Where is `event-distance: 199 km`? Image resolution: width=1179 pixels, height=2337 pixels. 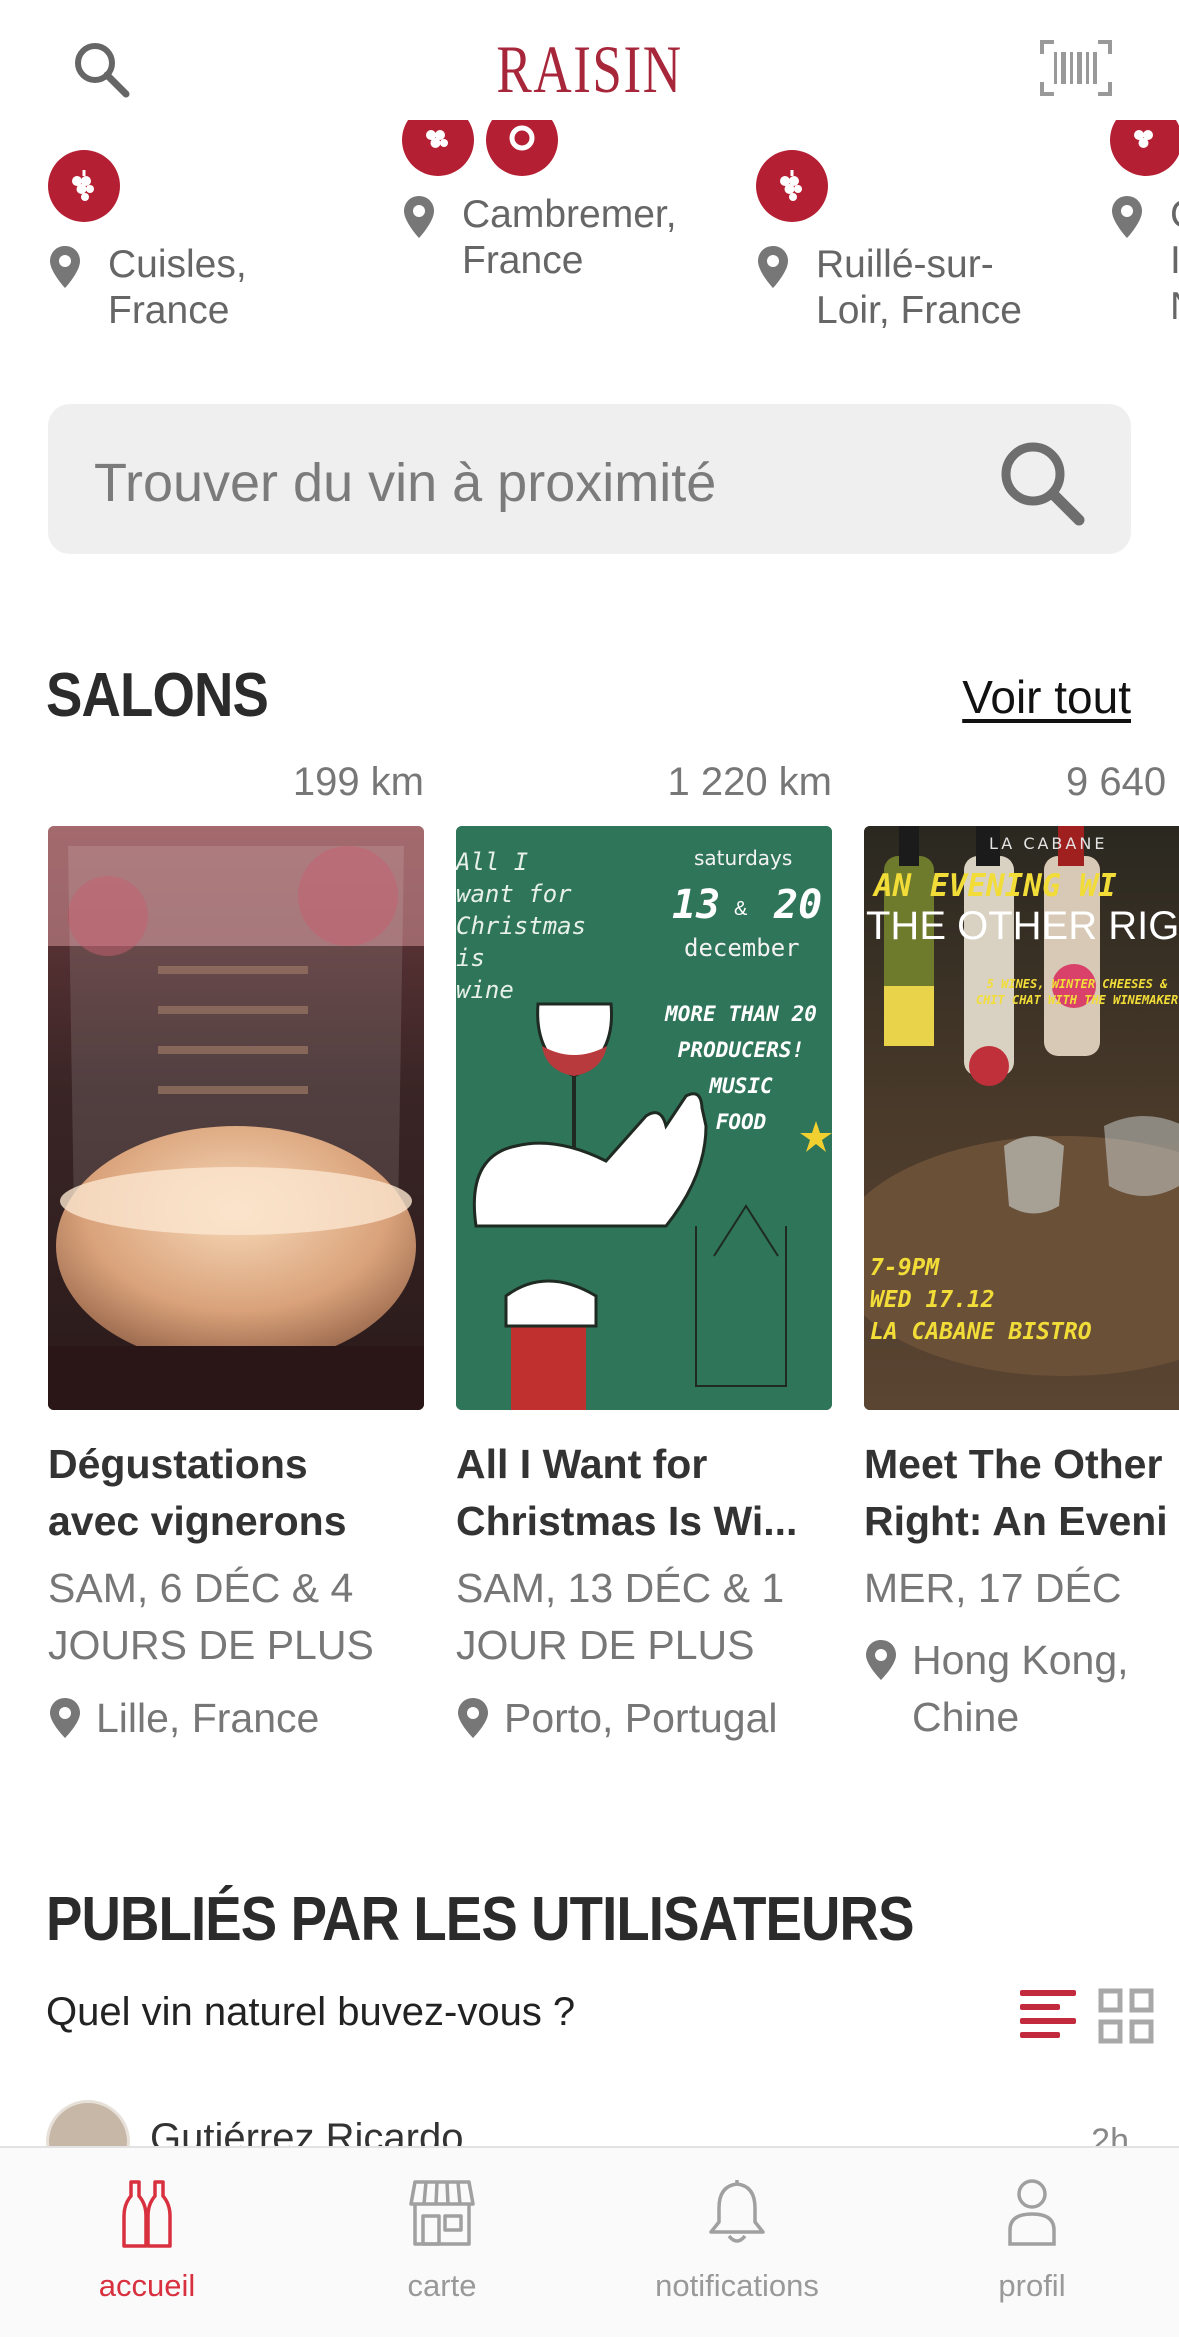 event-distance: 199 km is located at coordinates (358, 782).